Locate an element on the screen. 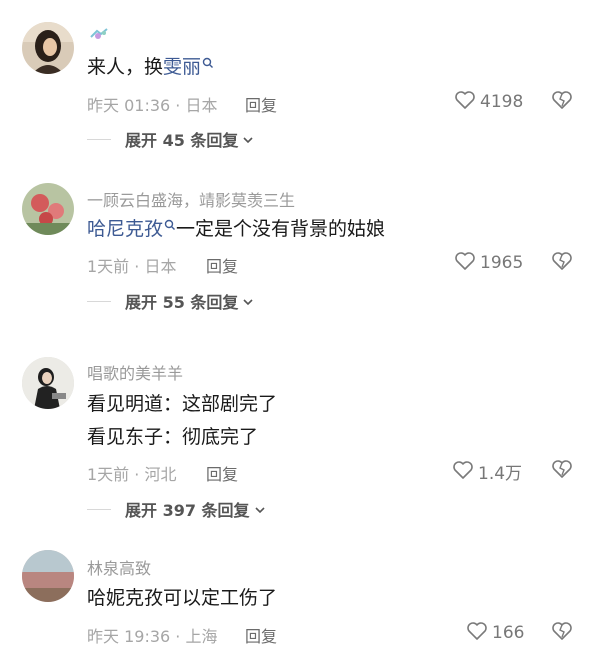 This screenshot has width=600, height=647. comment-text: 哈妮克孜可以定工伤了 is located at coordinates (182, 598).